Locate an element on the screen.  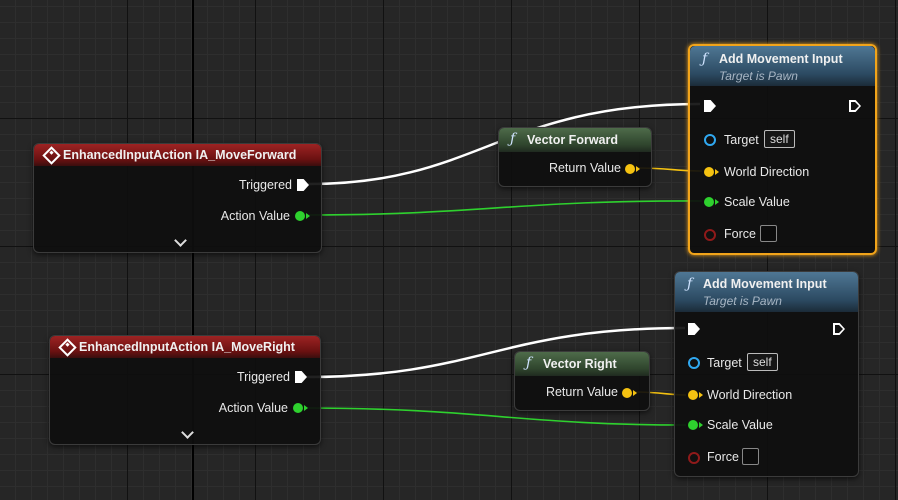
pure-node-header: ƒ Vector Forward is located at coordinates (575, 140).